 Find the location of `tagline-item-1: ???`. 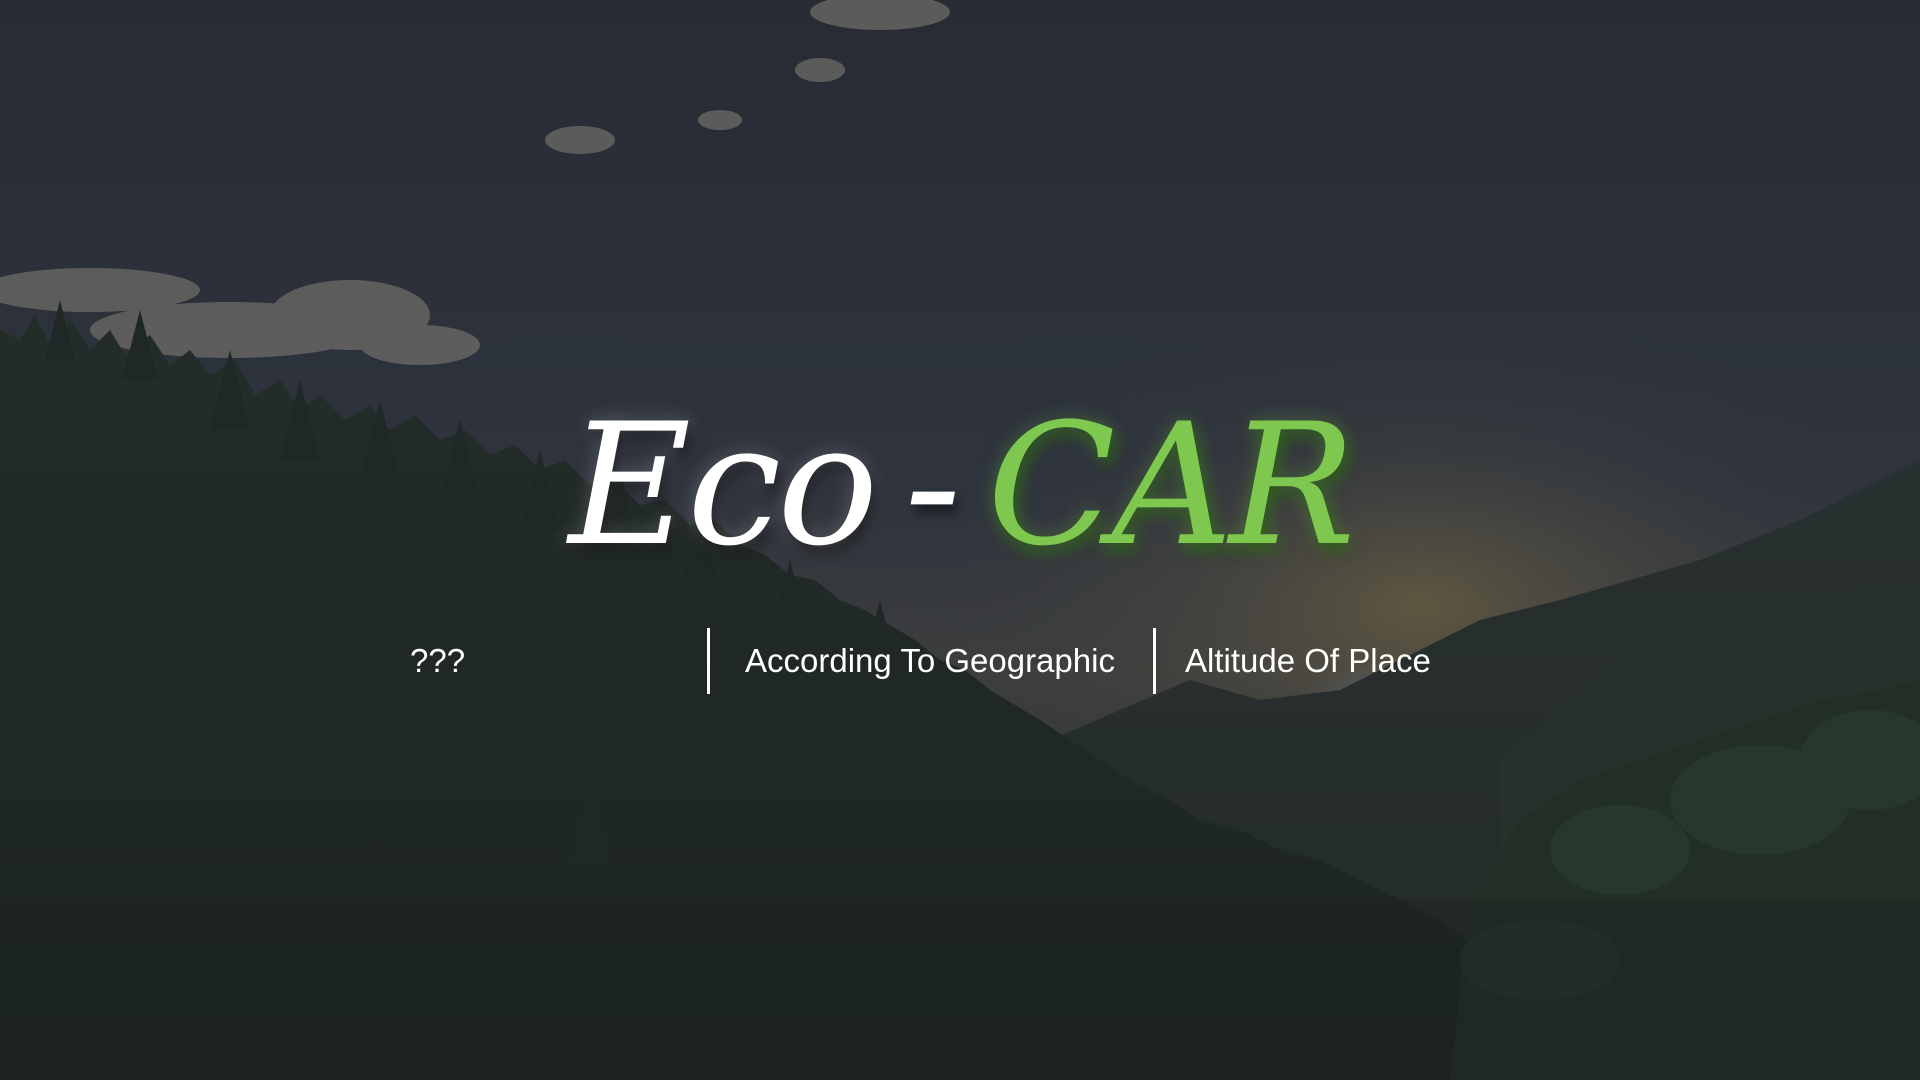

tagline-item-1: ??? is located at coordinates (438, 660).